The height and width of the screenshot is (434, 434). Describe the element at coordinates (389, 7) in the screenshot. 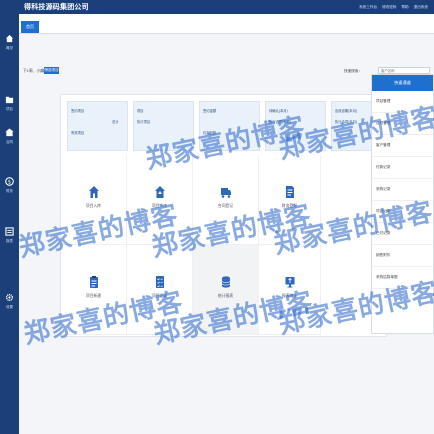

I see `header-link-change-password: 修改密码` at that location.